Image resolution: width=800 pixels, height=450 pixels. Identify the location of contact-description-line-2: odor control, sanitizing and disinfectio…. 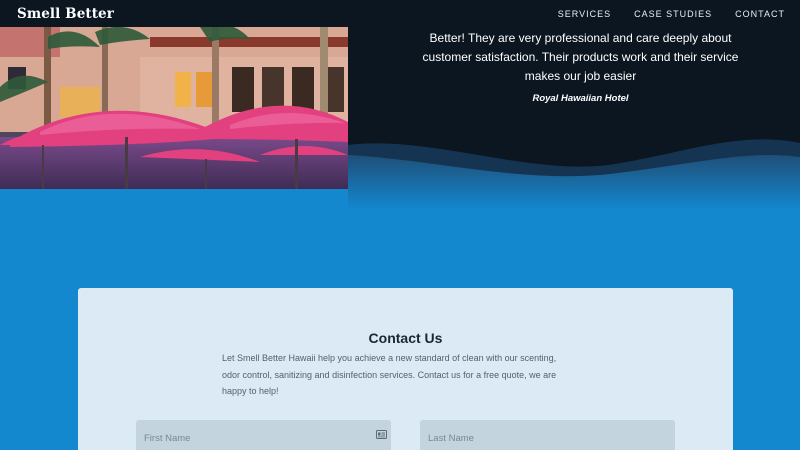
(389, 374).